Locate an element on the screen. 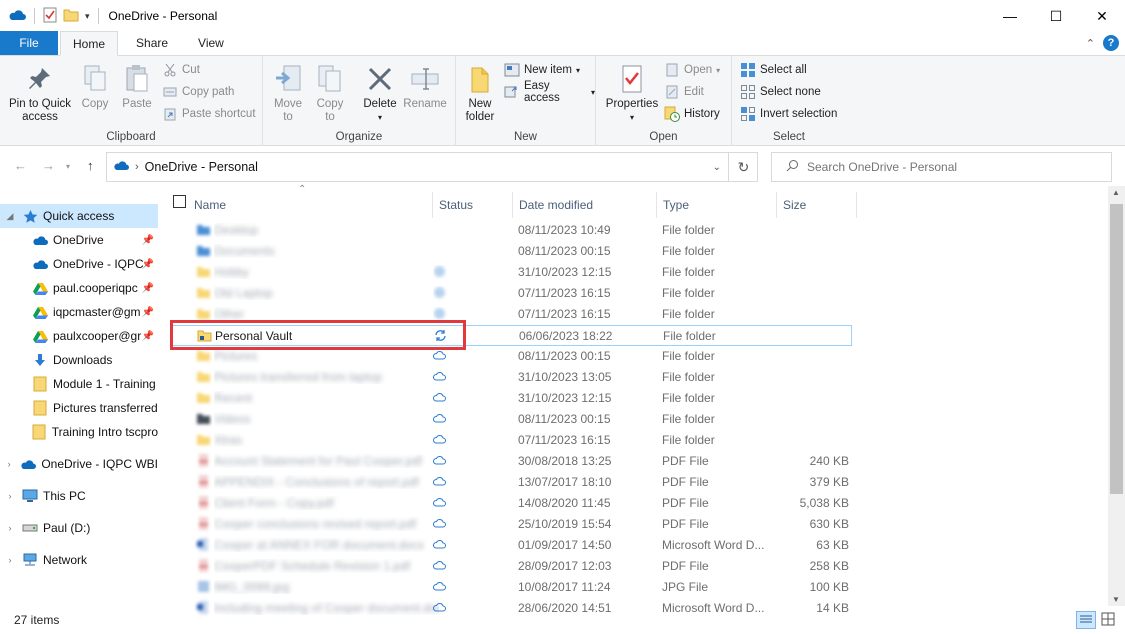 The image size is (1125, 634). copy-button: Copy is located at coordinates (95, 86).